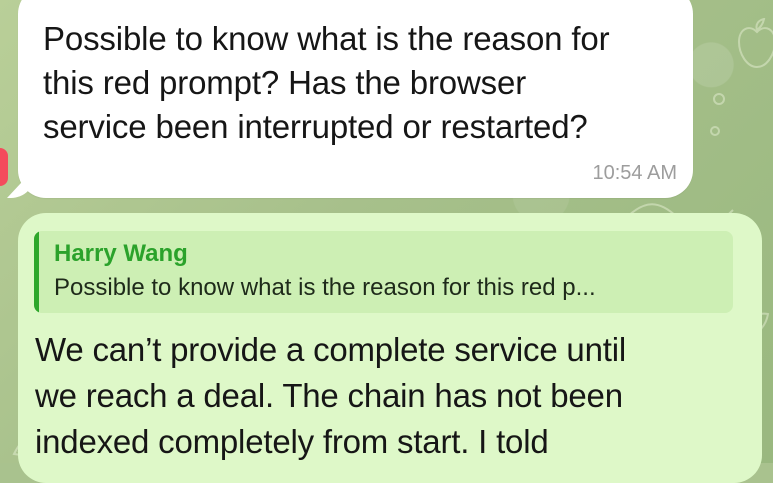 Image resolution: width=773 pixels, height=483 pixels. Describe the element at coordinates (121, 253) in the screenshot. I see `reply-author: Harry Wang` at that location.